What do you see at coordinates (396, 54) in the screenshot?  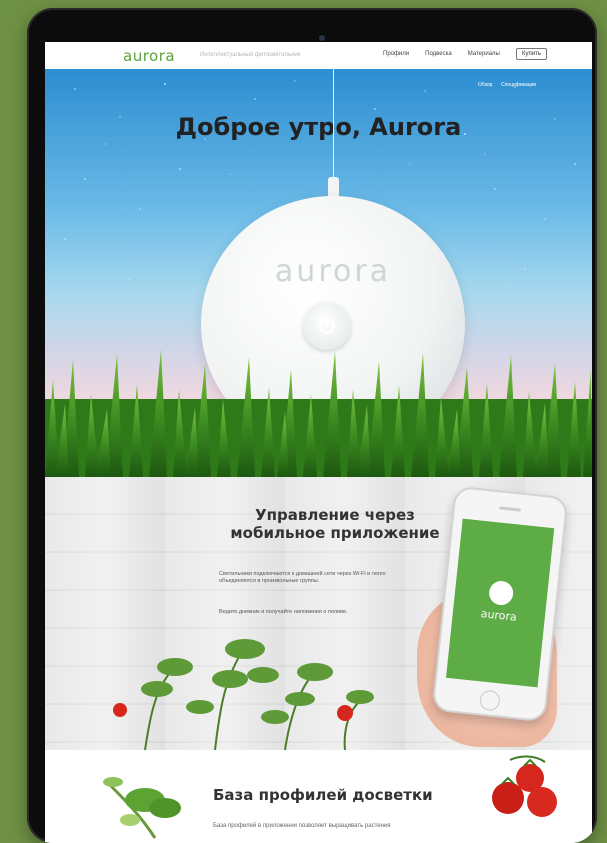 I see `nav-link-profiles: Профили` at bounding box center [396, 54].